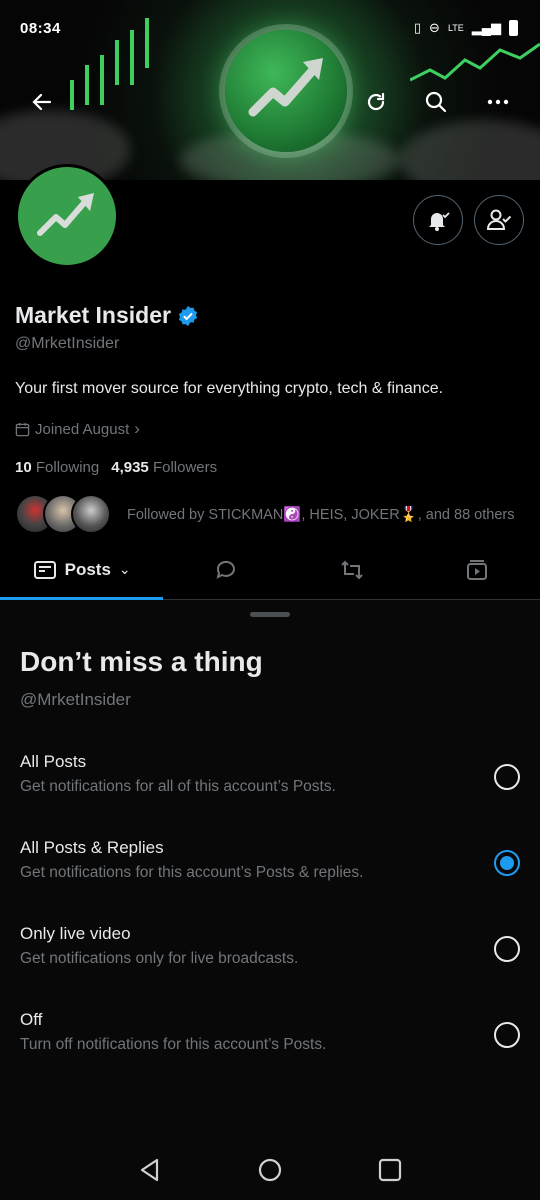 The height and width of the screenshot is (1200, 540). I want to click on arrow-left-icon, so click(42, 102).